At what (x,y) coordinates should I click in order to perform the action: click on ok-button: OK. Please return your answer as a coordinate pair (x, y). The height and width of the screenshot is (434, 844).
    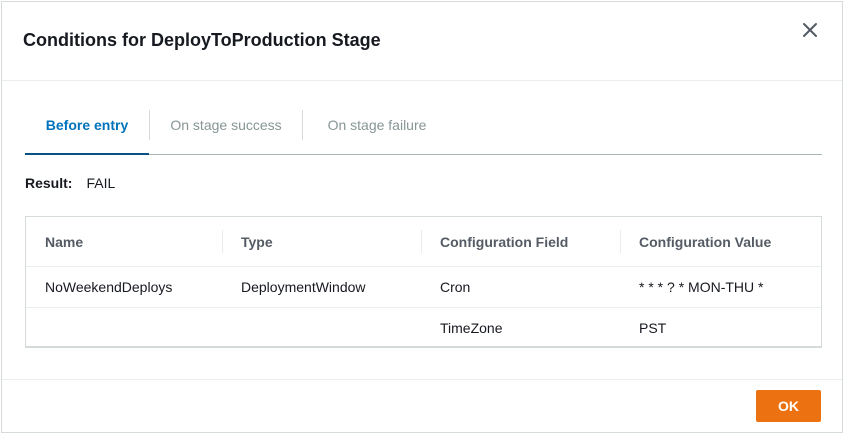
    Looking at the image, I should click on (788, 406).